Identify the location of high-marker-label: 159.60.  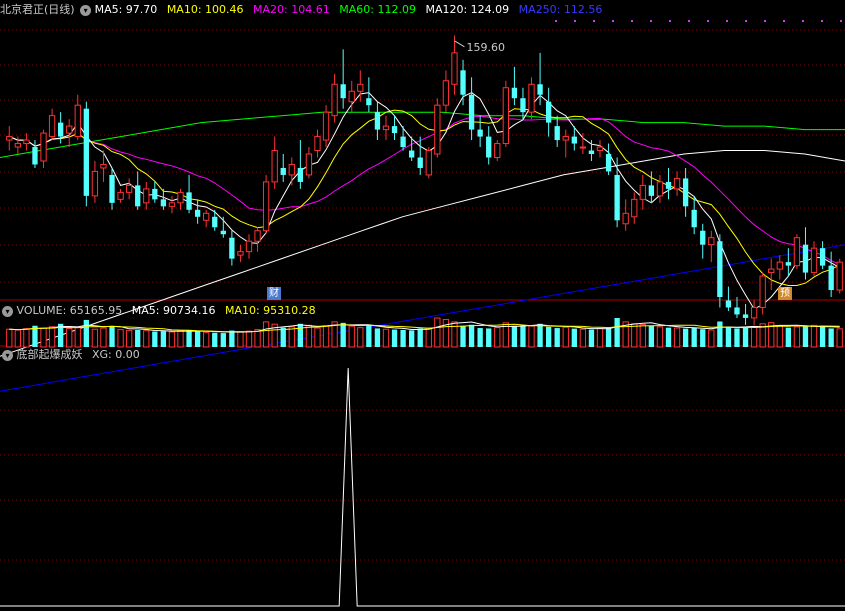
(485, 47).